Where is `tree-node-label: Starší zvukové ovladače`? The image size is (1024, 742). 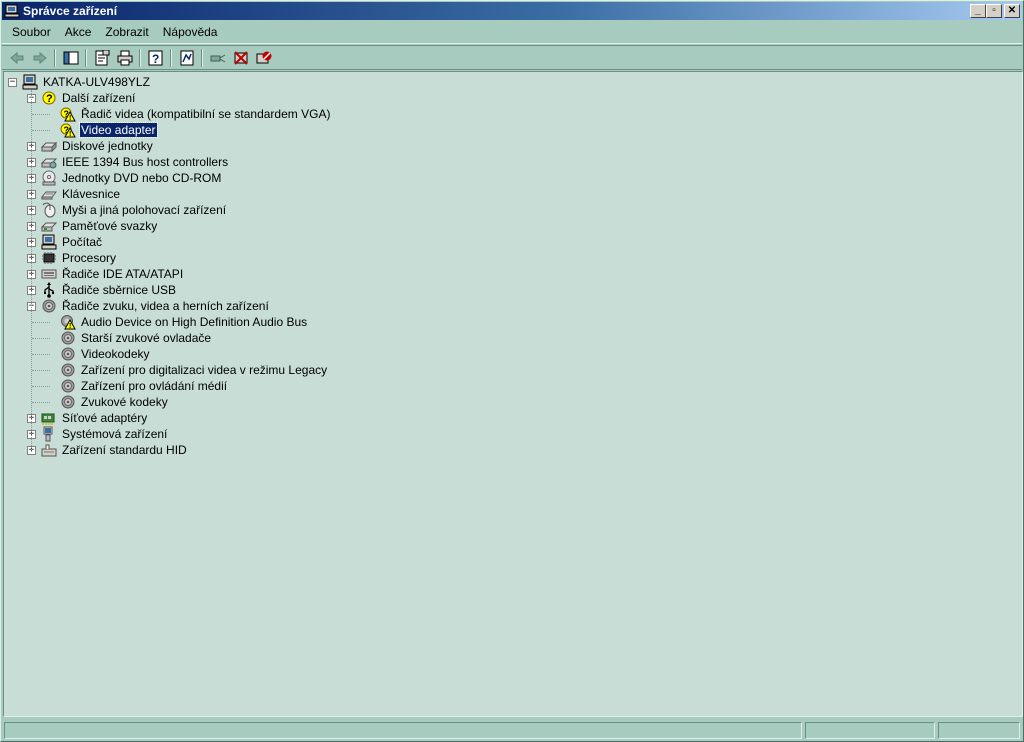 tree-node-label: Starší zvukové ovladače is located at coordinates (146, 338).